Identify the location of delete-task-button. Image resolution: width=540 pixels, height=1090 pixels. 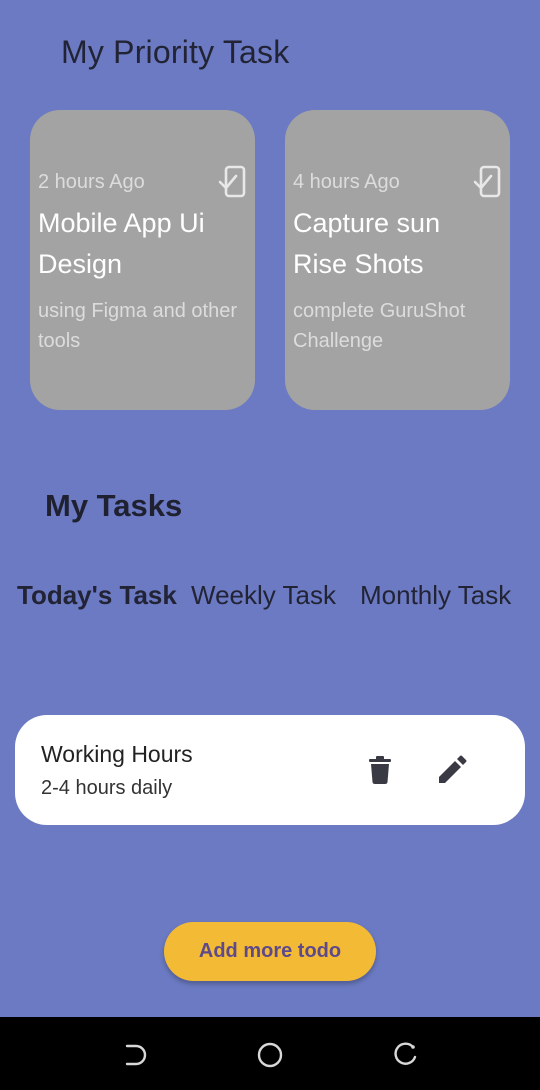
(380, 770).